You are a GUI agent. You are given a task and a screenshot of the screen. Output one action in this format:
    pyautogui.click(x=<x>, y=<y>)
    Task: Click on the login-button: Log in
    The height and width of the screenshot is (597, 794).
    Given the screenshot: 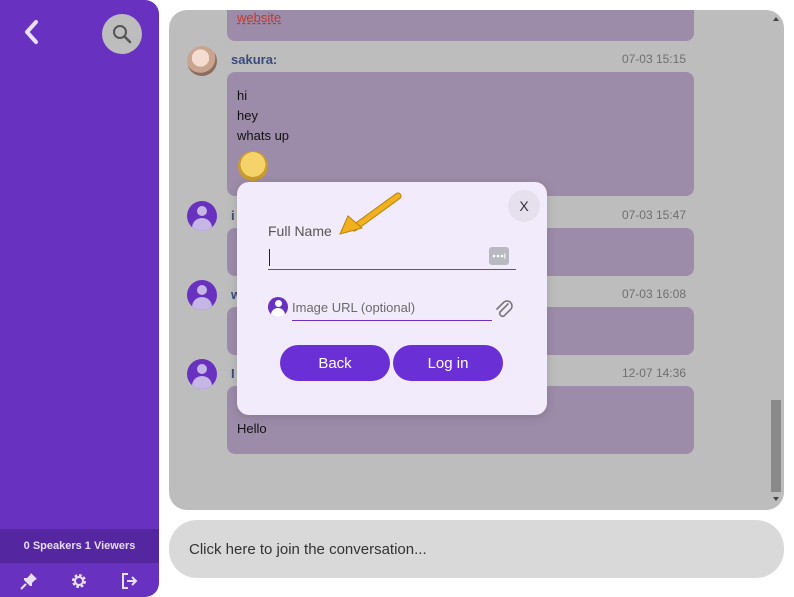 What is the action you would take?
    pyautogui.click(x=448, y=363)
    